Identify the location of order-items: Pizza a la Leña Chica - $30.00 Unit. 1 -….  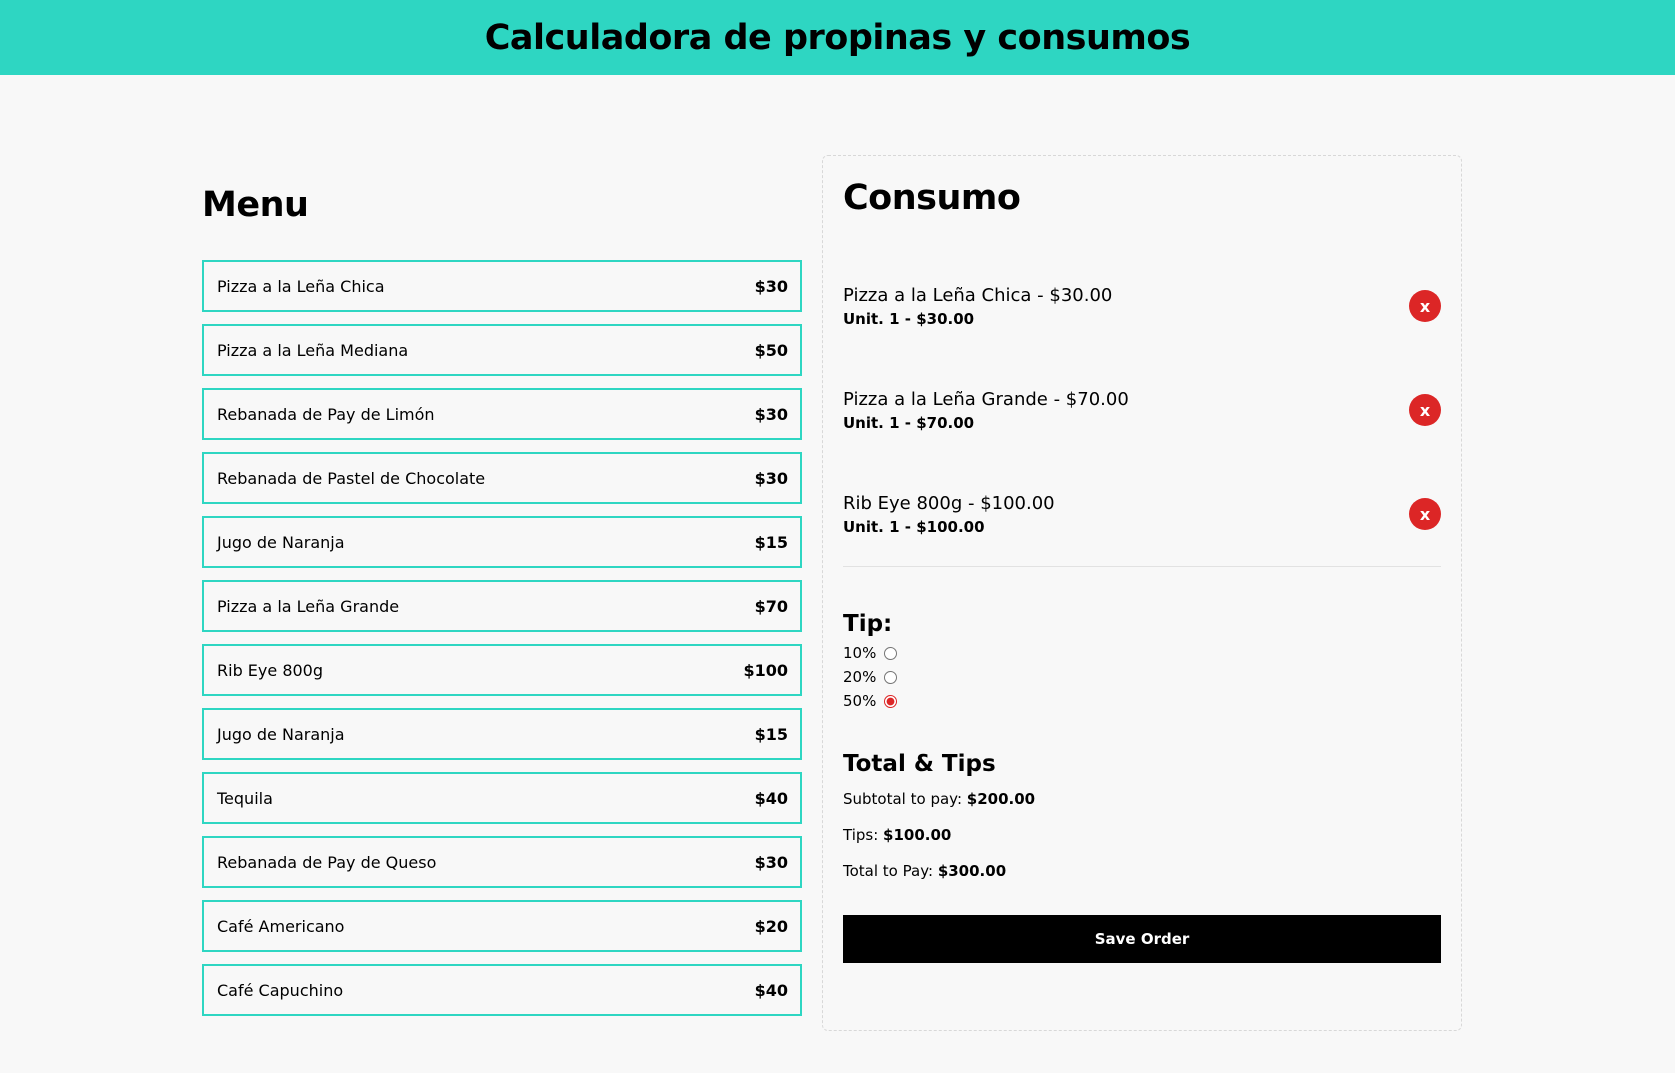
(1142, 410).